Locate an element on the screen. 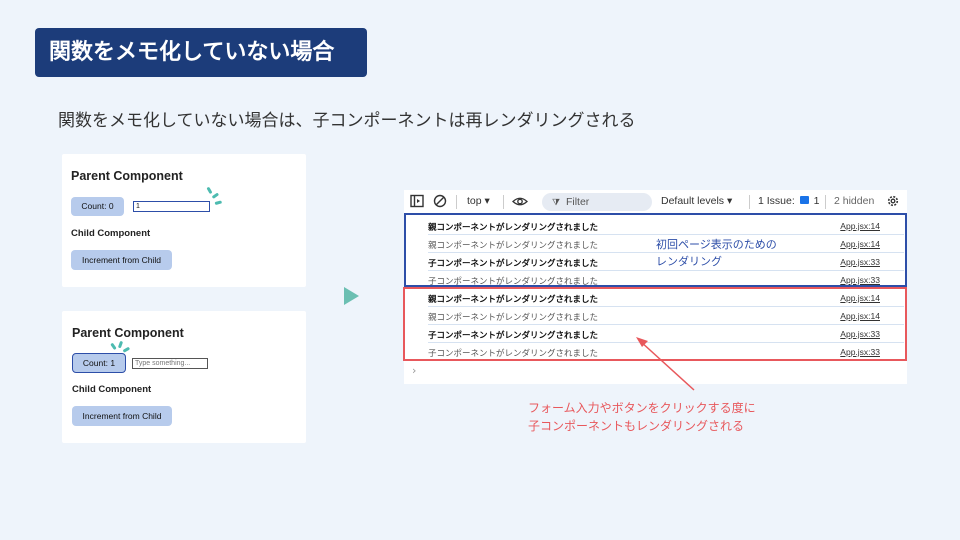 This screenshot has width=960, height=540. count-button: Count: 0 is located at coordinates (97, 206).